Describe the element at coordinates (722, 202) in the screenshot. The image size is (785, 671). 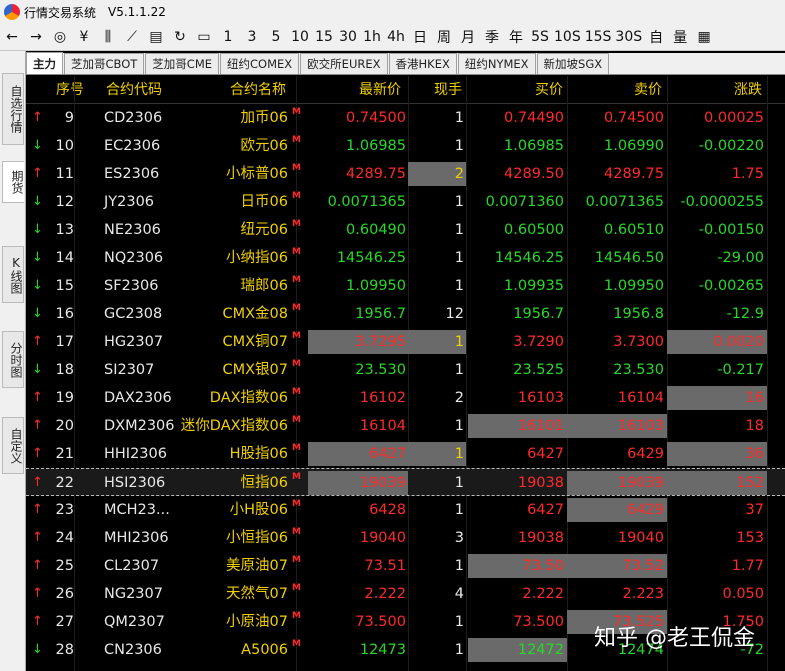
I see `row-change: -0.0000255` at that location.